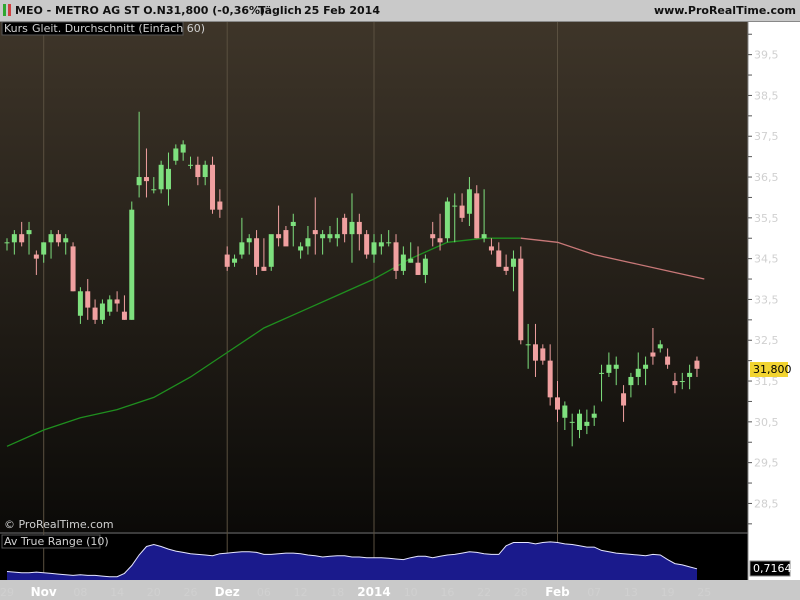 This screenshot has width=800, height=600. Describe the element at coordinates (704, 592) in the screenshot. I see `x-tick-label: 25` at that location.